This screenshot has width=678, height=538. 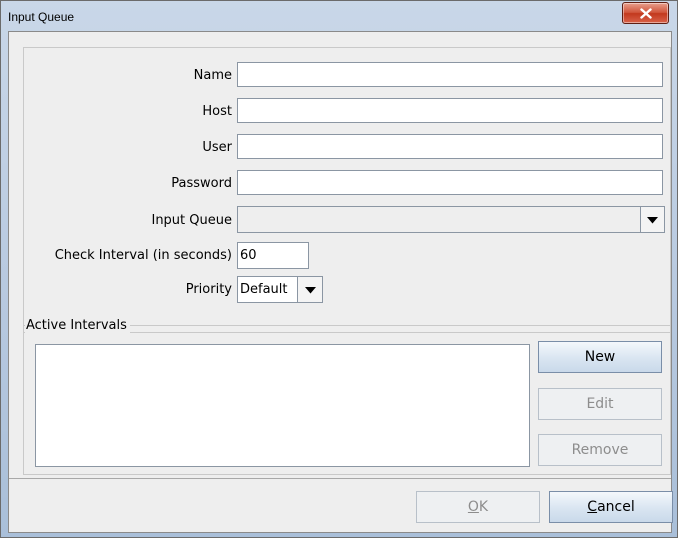 What do you see at coordinates (201, 183) in the screenshot?
I see `password-label: Password` at bounding box center [201, 183].